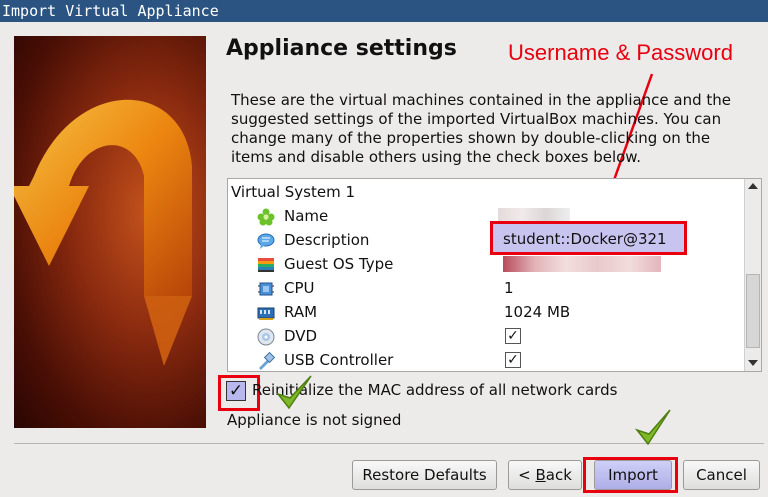  I want to click on page-title: Appliance settings, so click(341, 48).